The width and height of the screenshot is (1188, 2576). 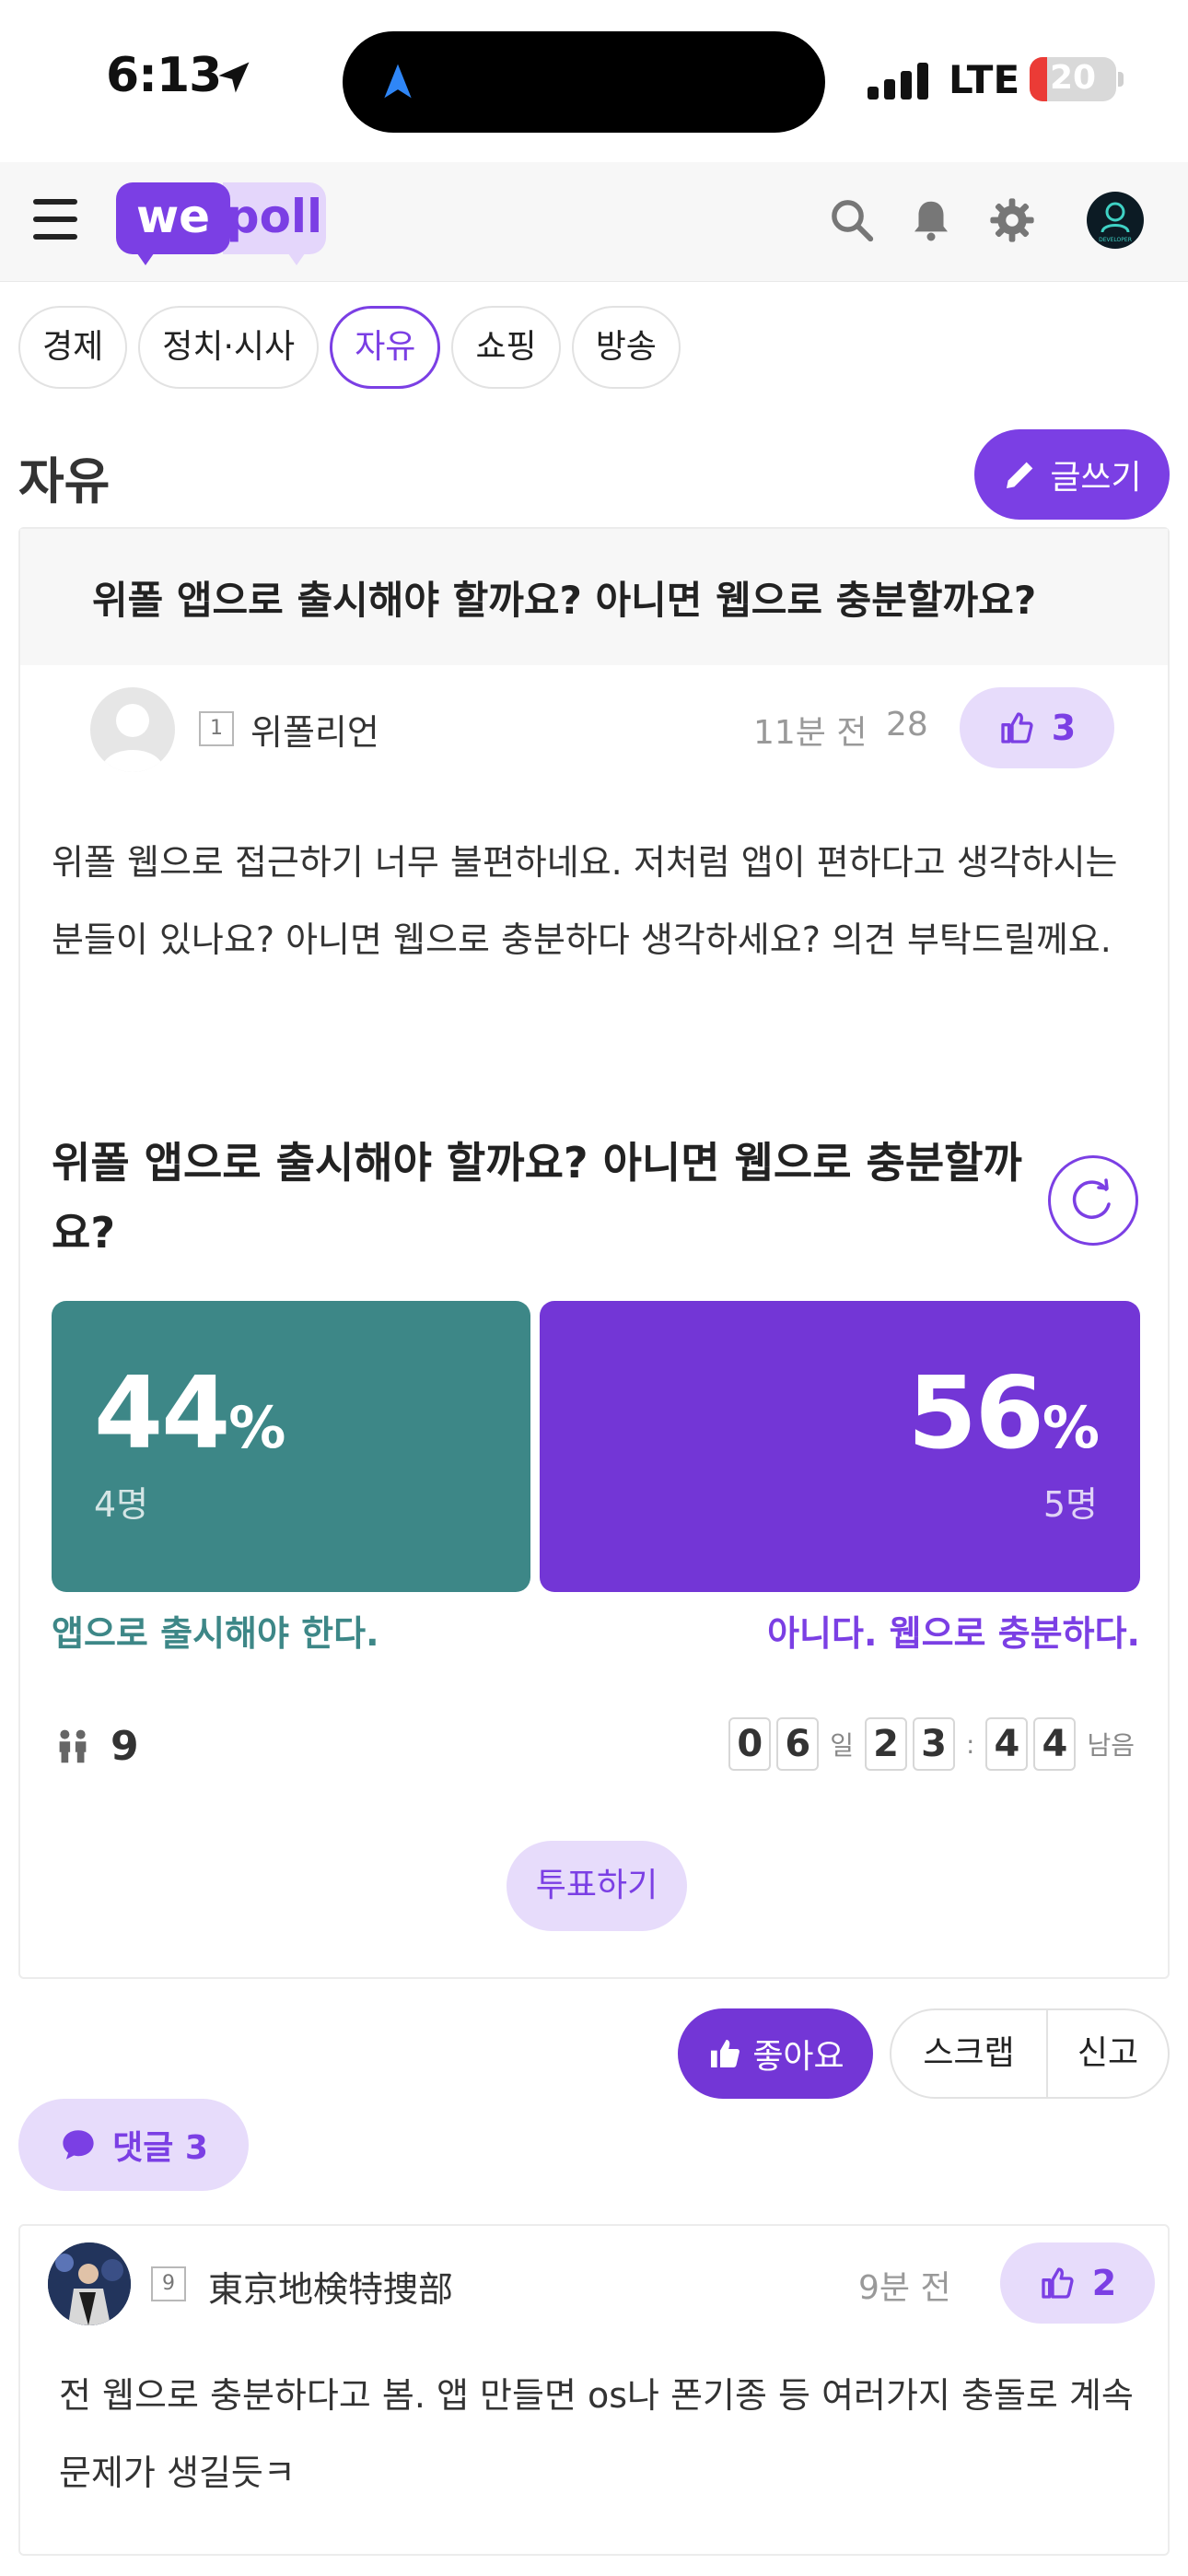 I want to click on vote-button: 투표하기, so click(x=597, y=1886).